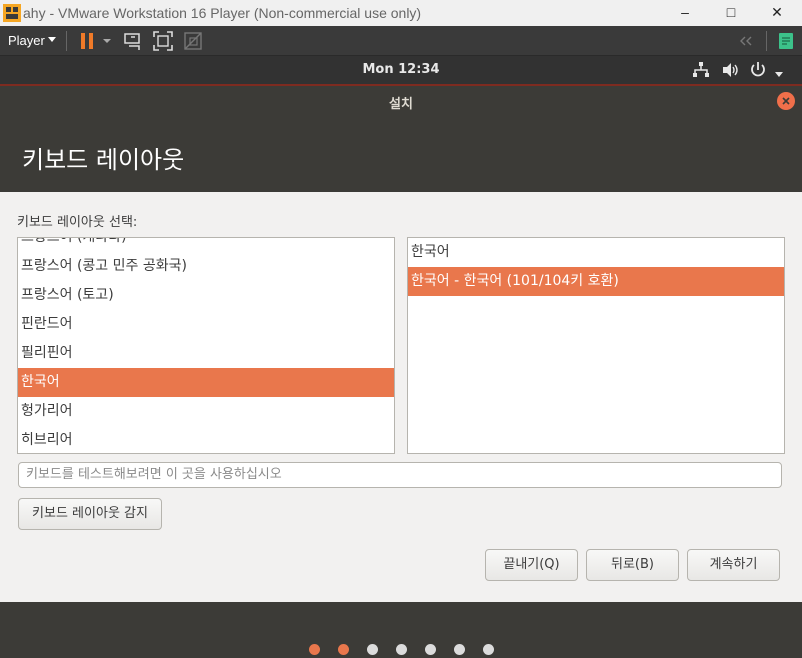  I want to click on send-ctrl-alt-del-button, so click(133, 41).